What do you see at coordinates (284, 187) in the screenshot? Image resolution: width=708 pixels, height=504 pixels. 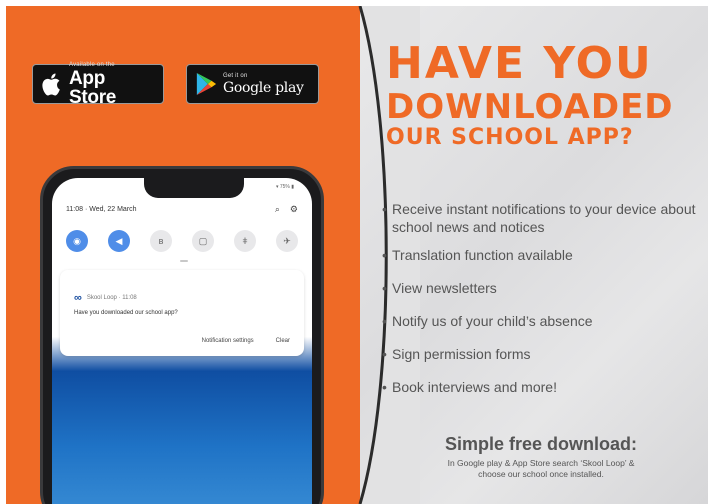 I see `status-bar-right: ▾ 75% ▮` at bounding box center [284, 187].